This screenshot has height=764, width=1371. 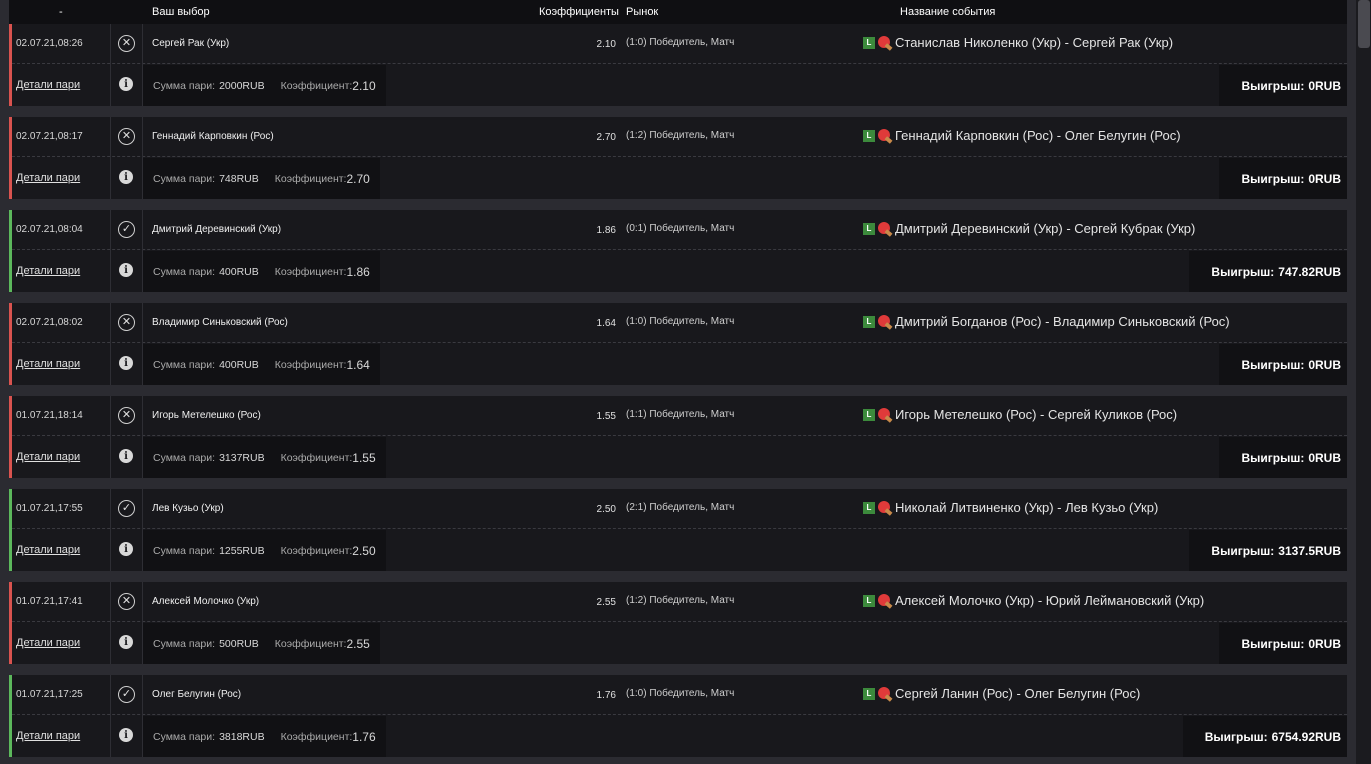 What do you see at coordinates (49, 508) in the screenshot?
I see `bet-date: 01.07.21,17:55` at bounding box center [49, 508].